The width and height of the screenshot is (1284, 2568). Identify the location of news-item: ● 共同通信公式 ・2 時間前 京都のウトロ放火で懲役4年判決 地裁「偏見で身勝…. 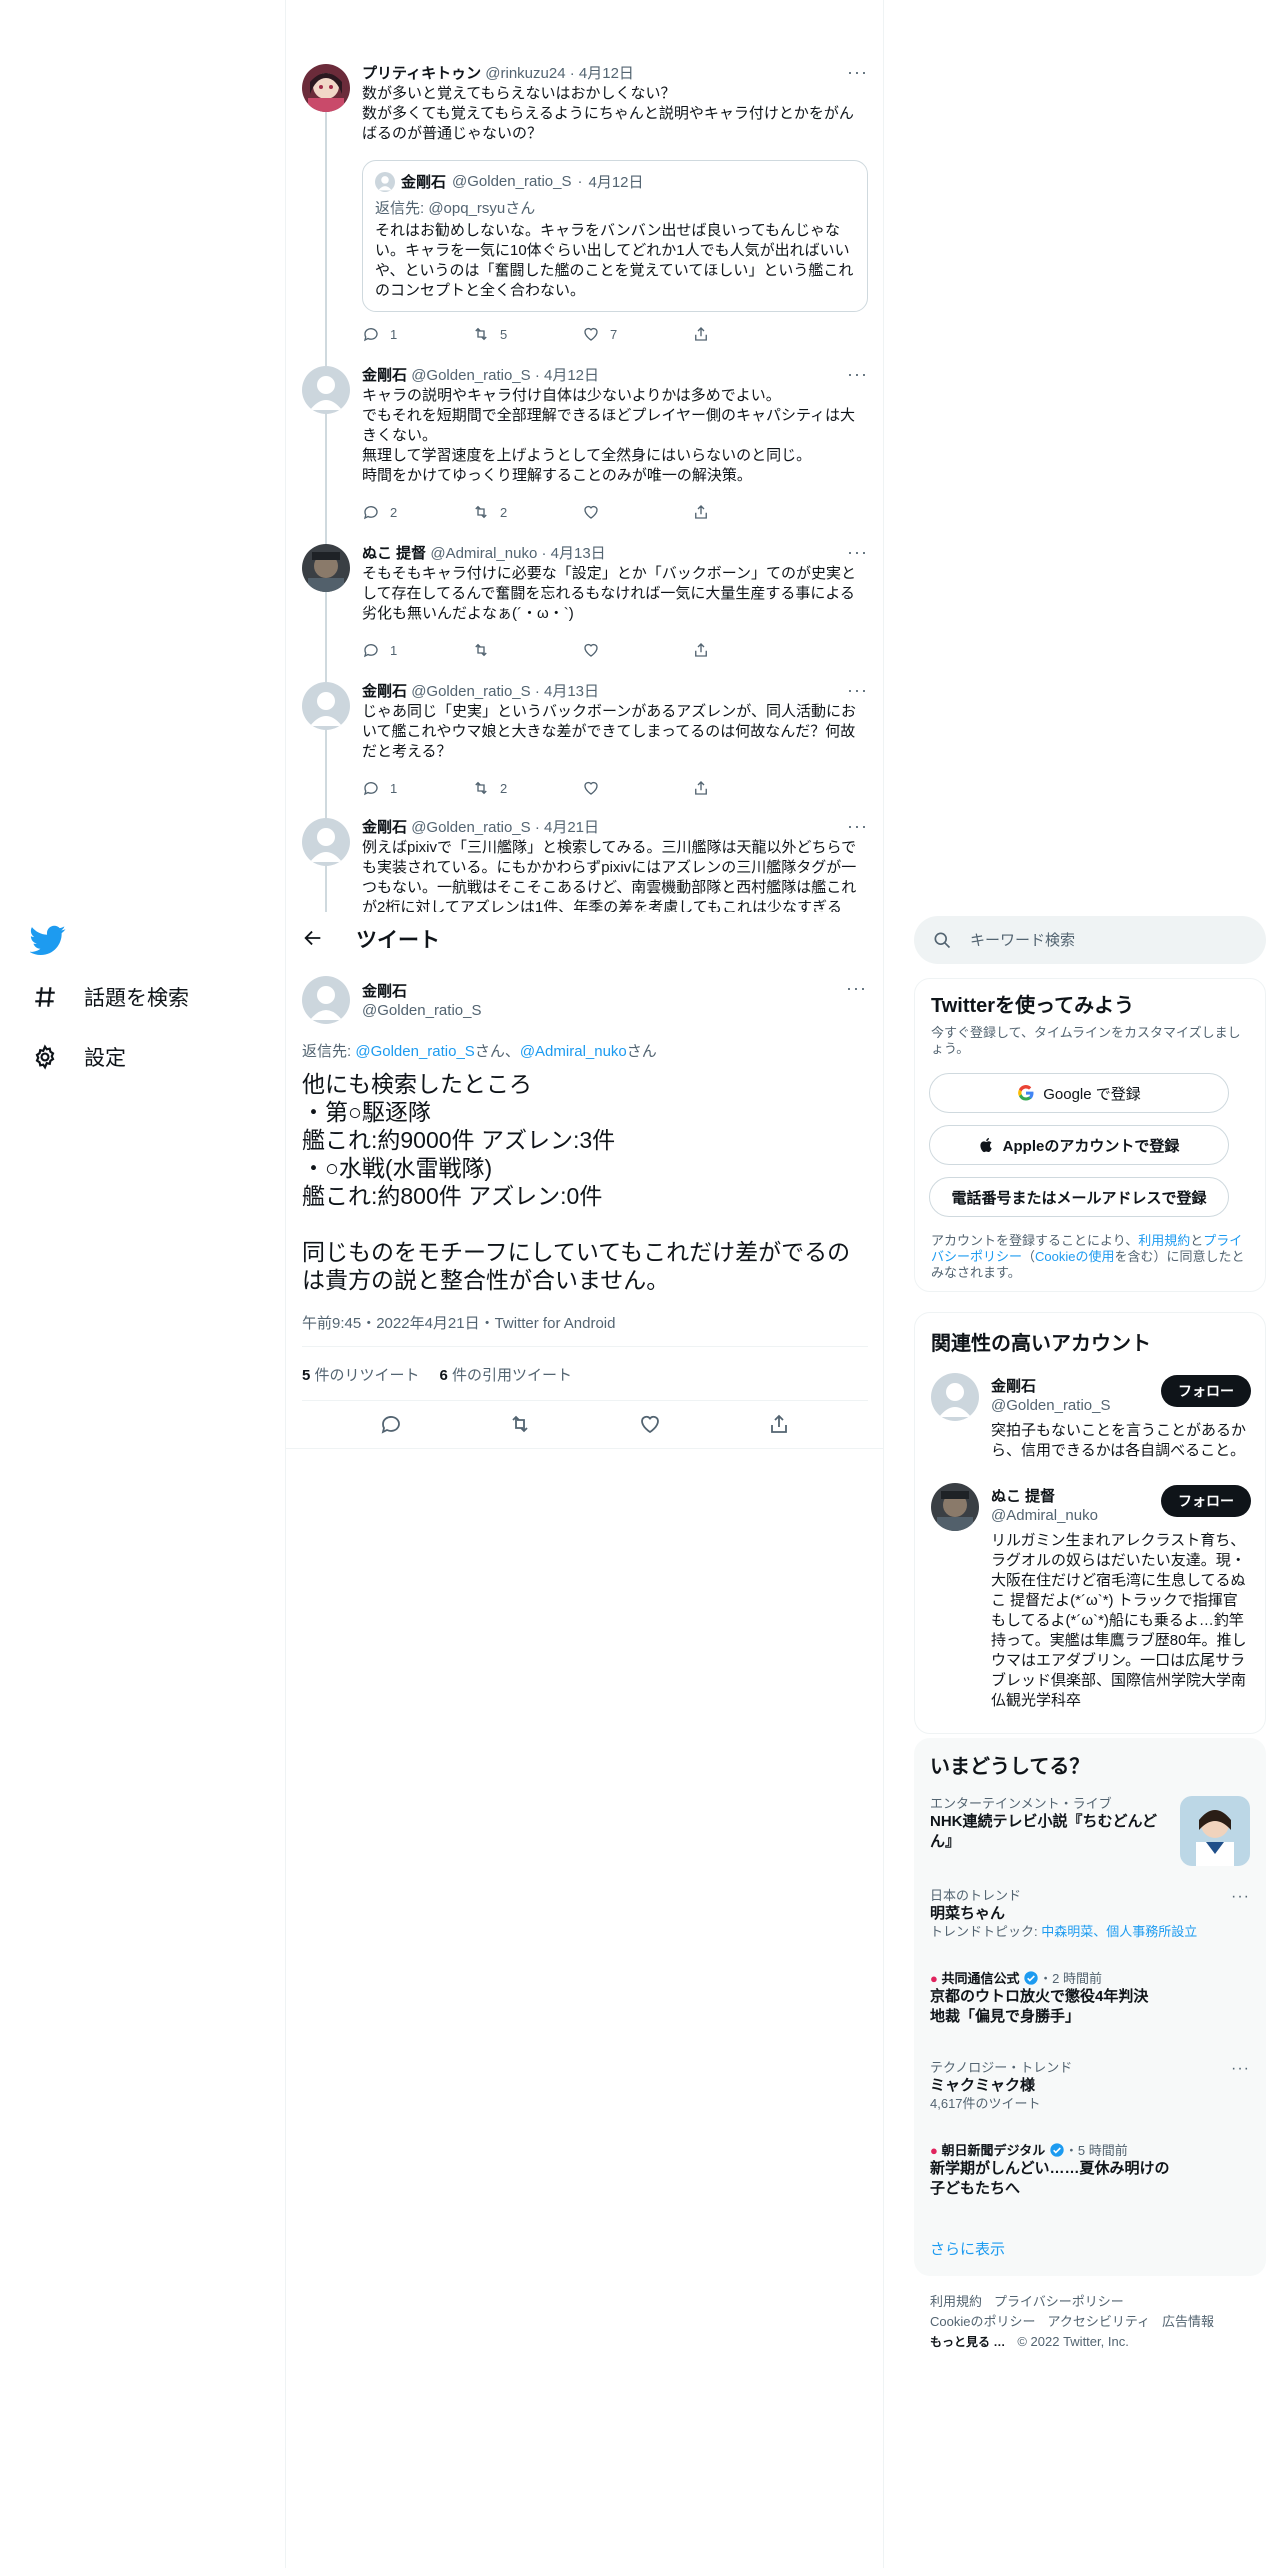
(1090, 2002).